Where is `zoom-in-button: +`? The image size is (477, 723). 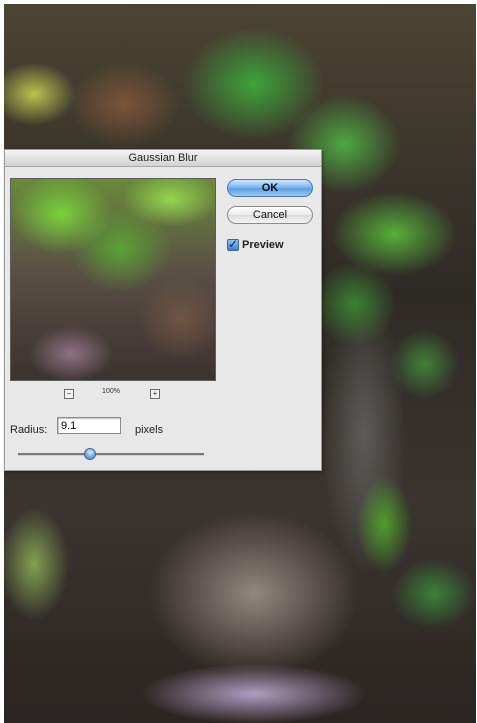
zoom-in-button: + is located at coordinates (155, 394).